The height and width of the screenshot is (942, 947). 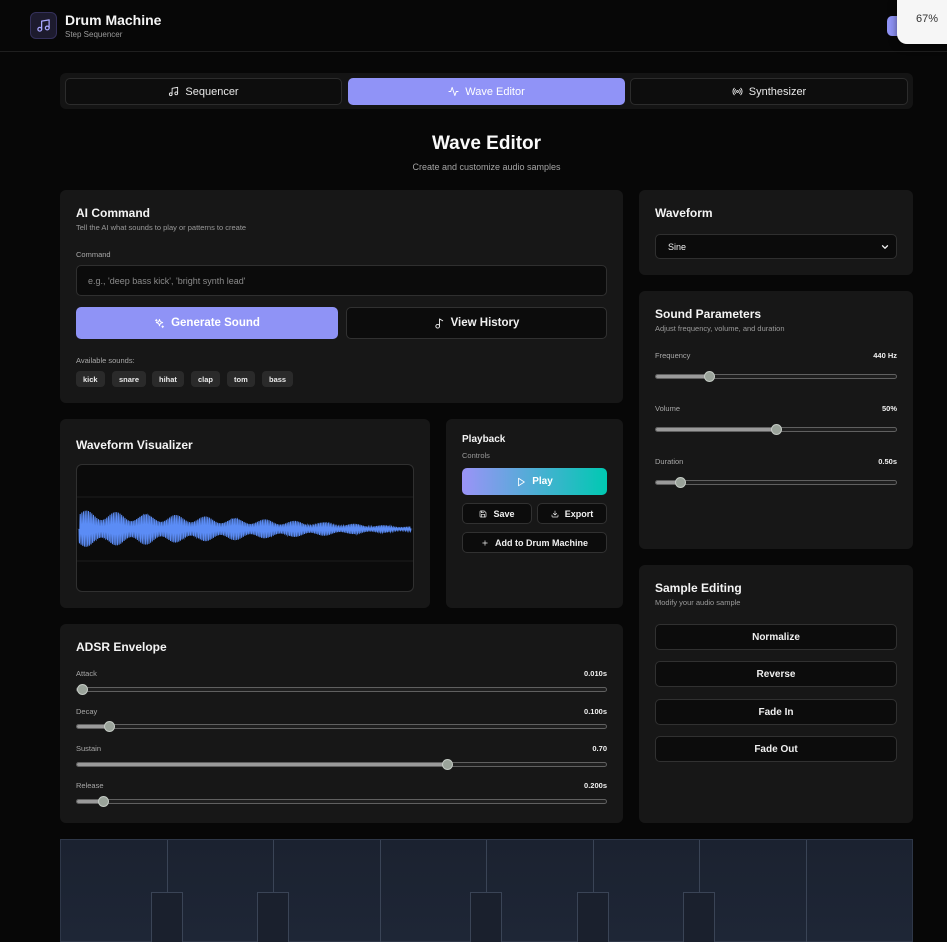 What do you see at coordinates (341, 726) in the screenshot?
I see `decay-slider` at bounding box center [341, 726].